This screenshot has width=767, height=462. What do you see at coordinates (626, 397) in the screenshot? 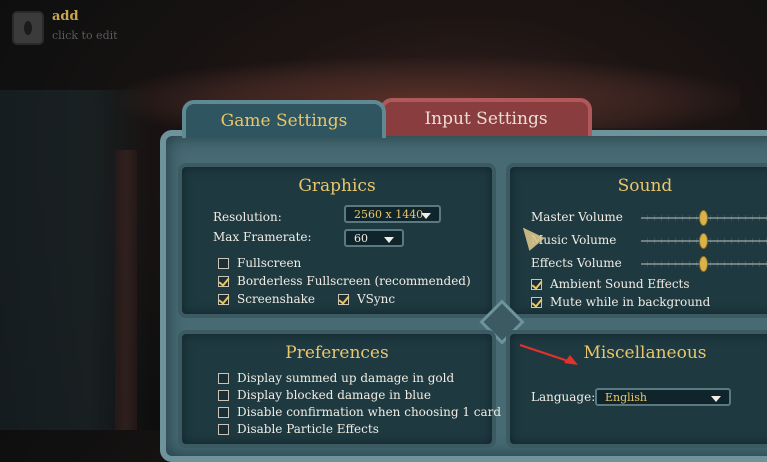
I see `language-value: English` at bounding box center [626, 397].